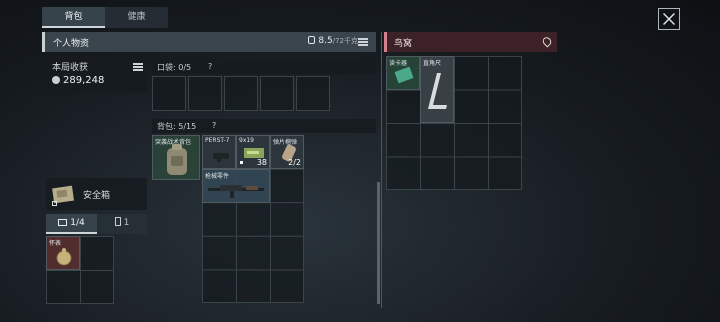 This screenshot has width=720, height=322. I want to click on safebox-panel: 安全箱, so click(96, 194).